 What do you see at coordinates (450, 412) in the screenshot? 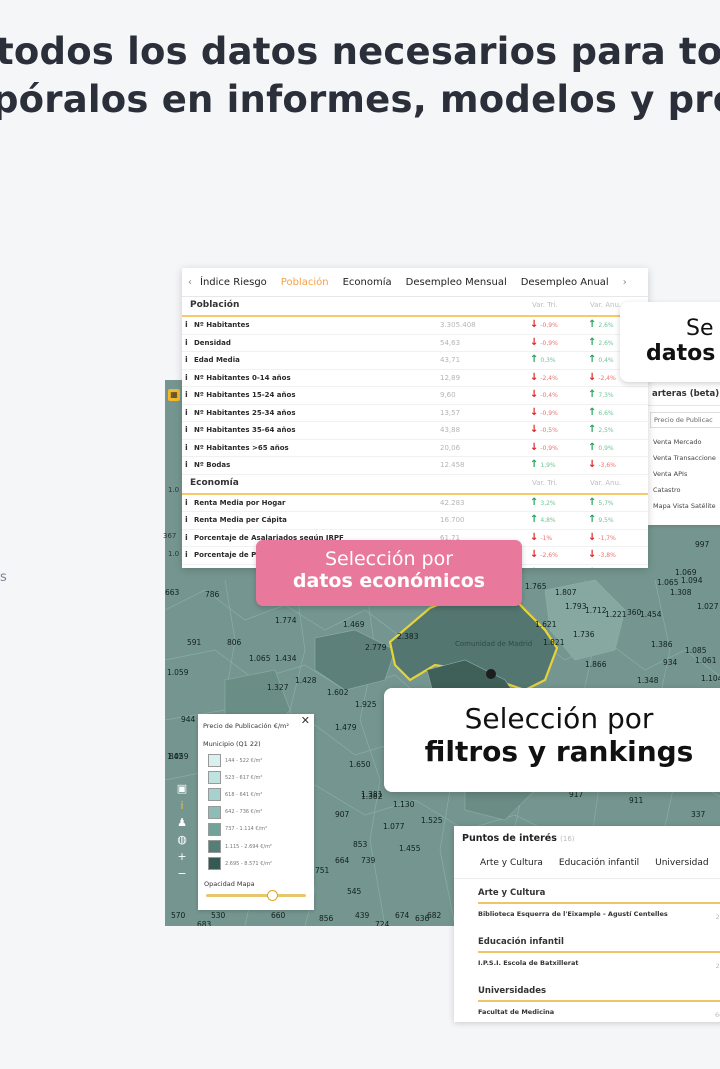
I see `row-value: 13,57` at bounding box center [450, 412].